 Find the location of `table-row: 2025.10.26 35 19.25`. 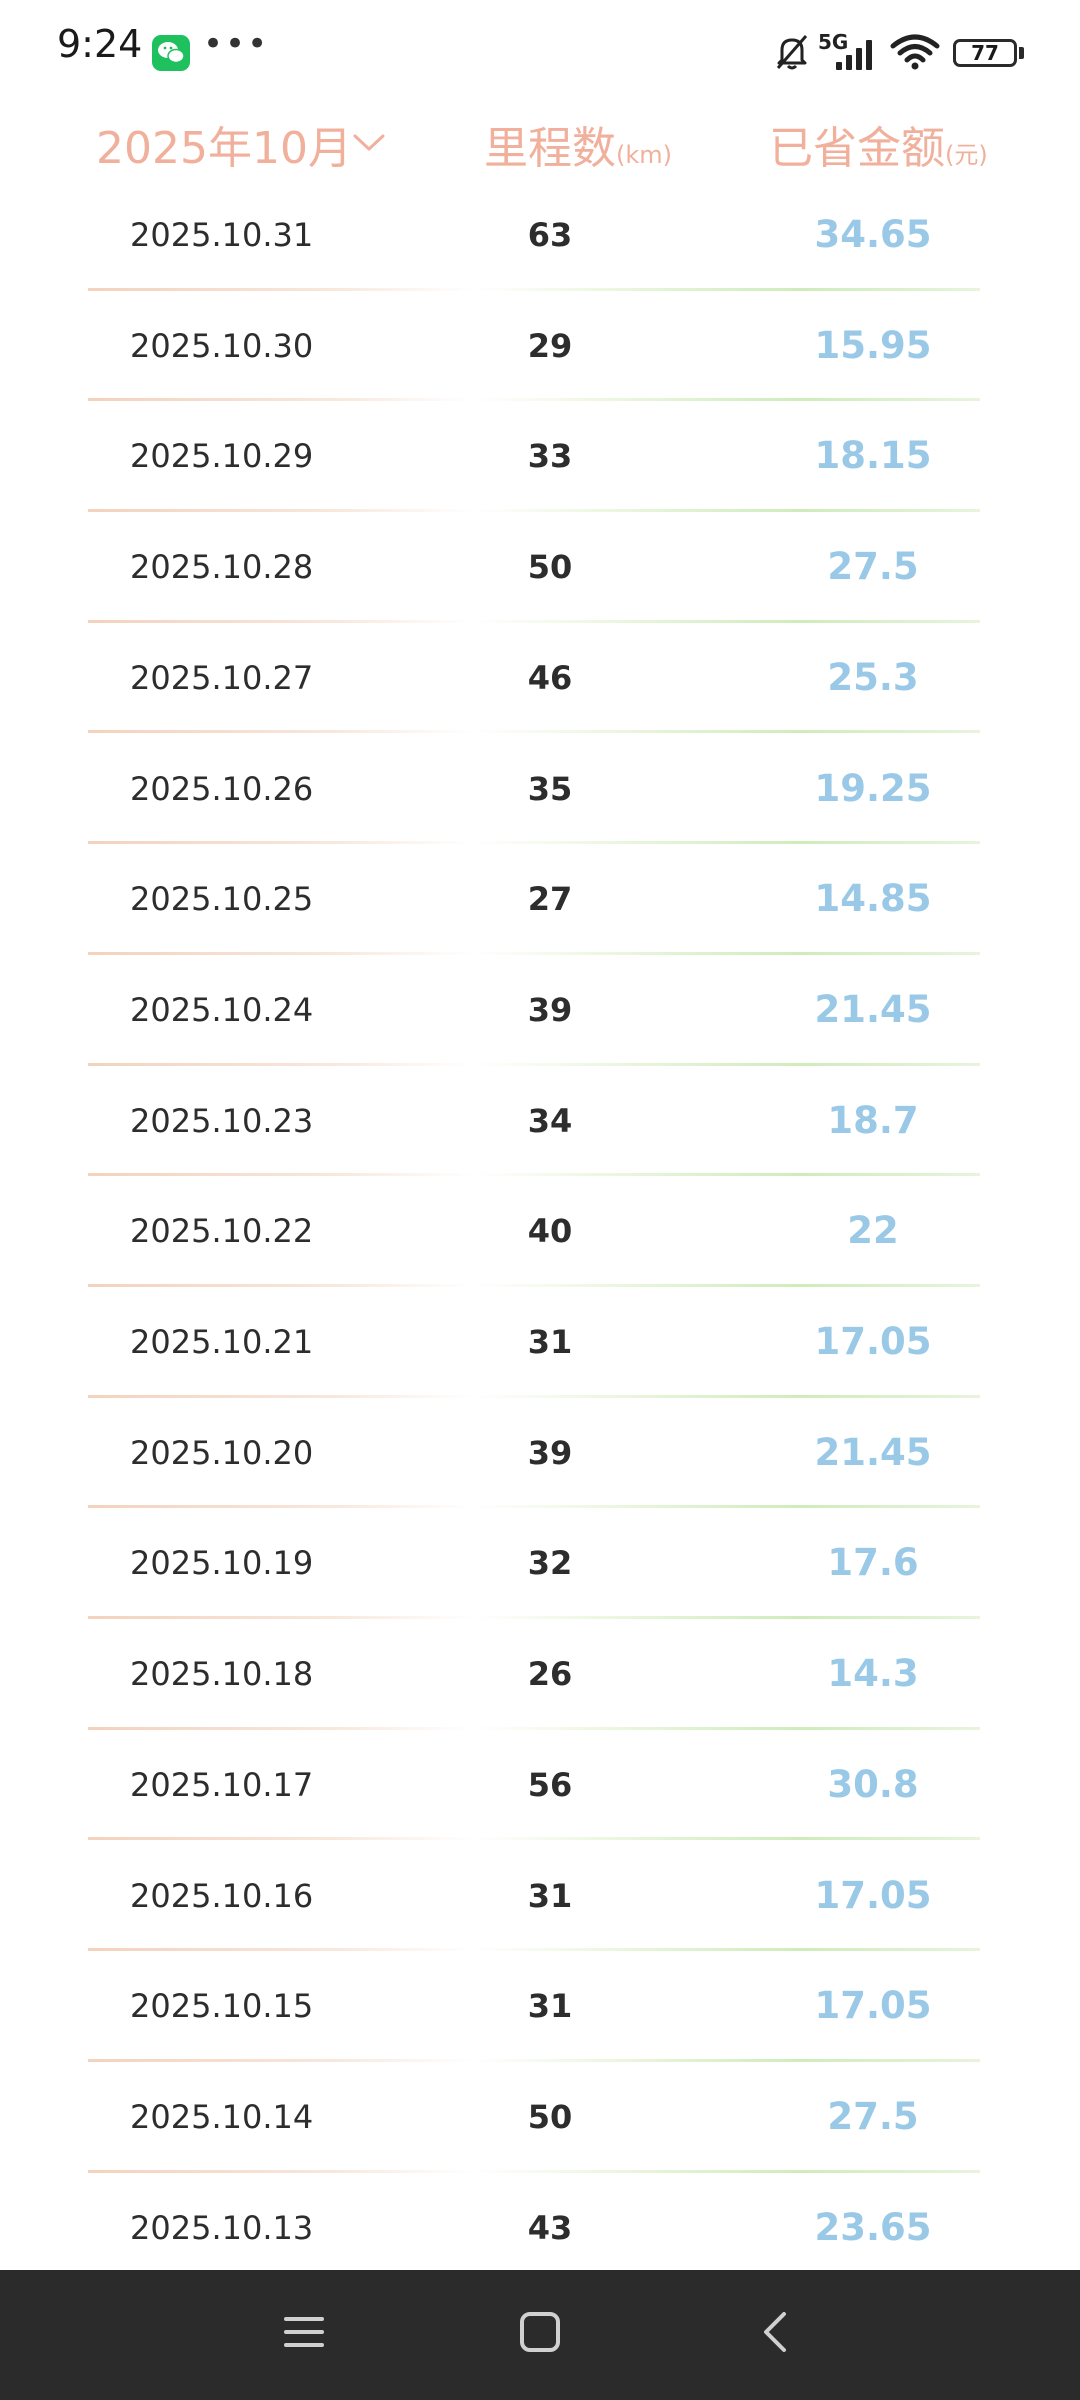

table-row: 2025.10.26 35 19.25 is located at coordinates (540, 789).